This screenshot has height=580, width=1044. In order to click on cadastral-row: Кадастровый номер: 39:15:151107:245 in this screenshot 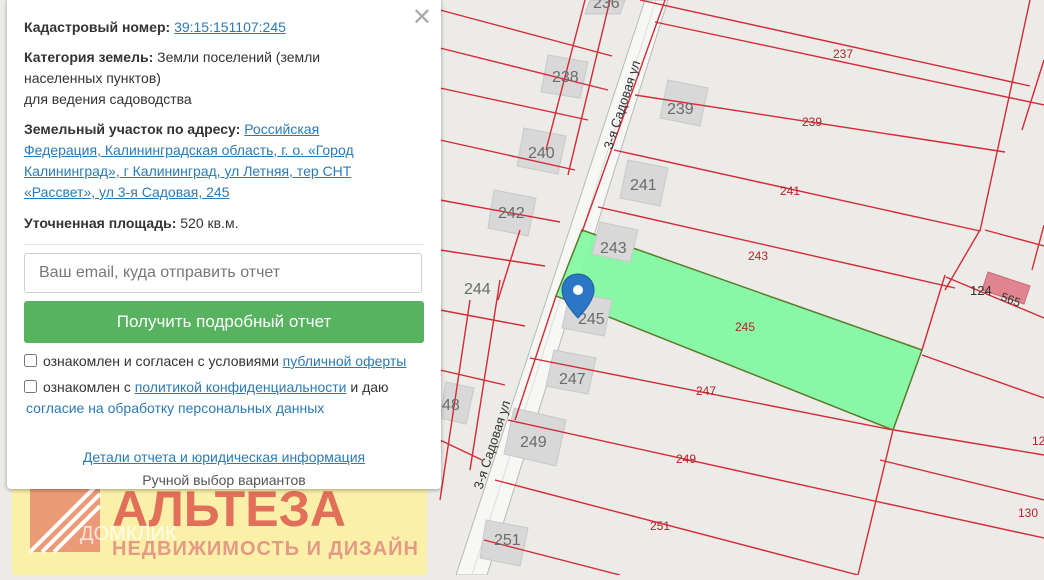, I will do `click(224, 27)`.